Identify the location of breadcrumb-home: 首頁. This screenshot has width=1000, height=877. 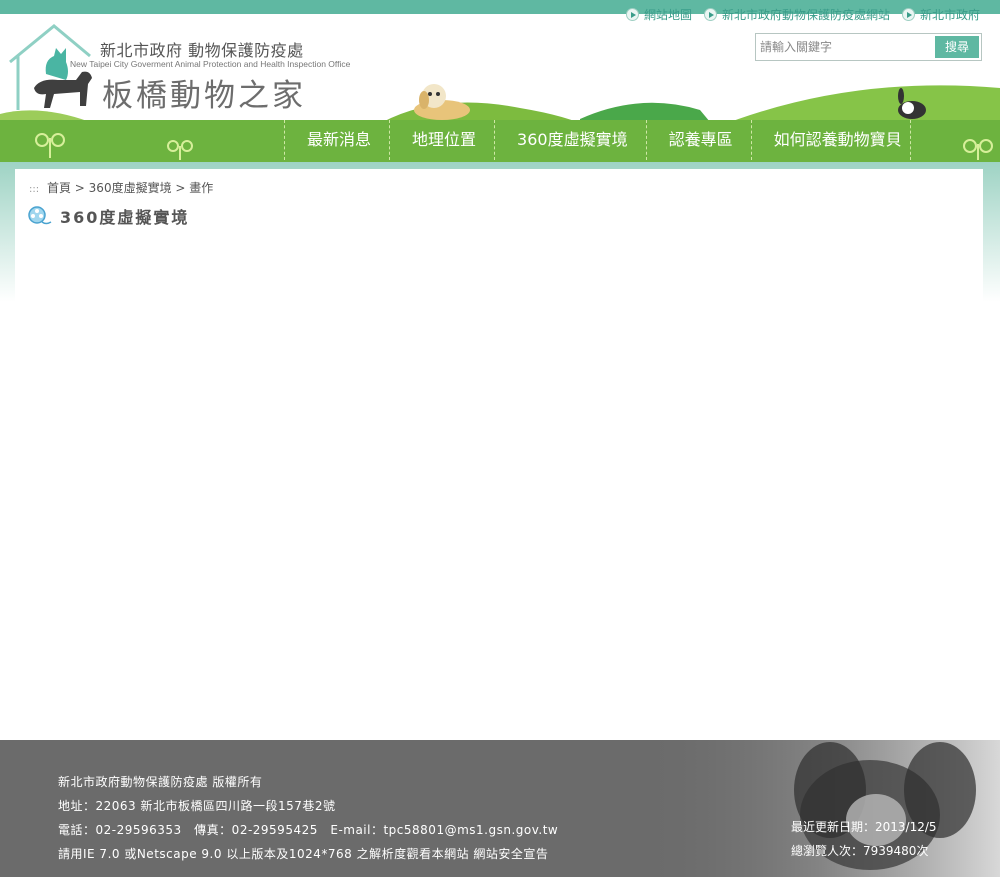
(59, 188).